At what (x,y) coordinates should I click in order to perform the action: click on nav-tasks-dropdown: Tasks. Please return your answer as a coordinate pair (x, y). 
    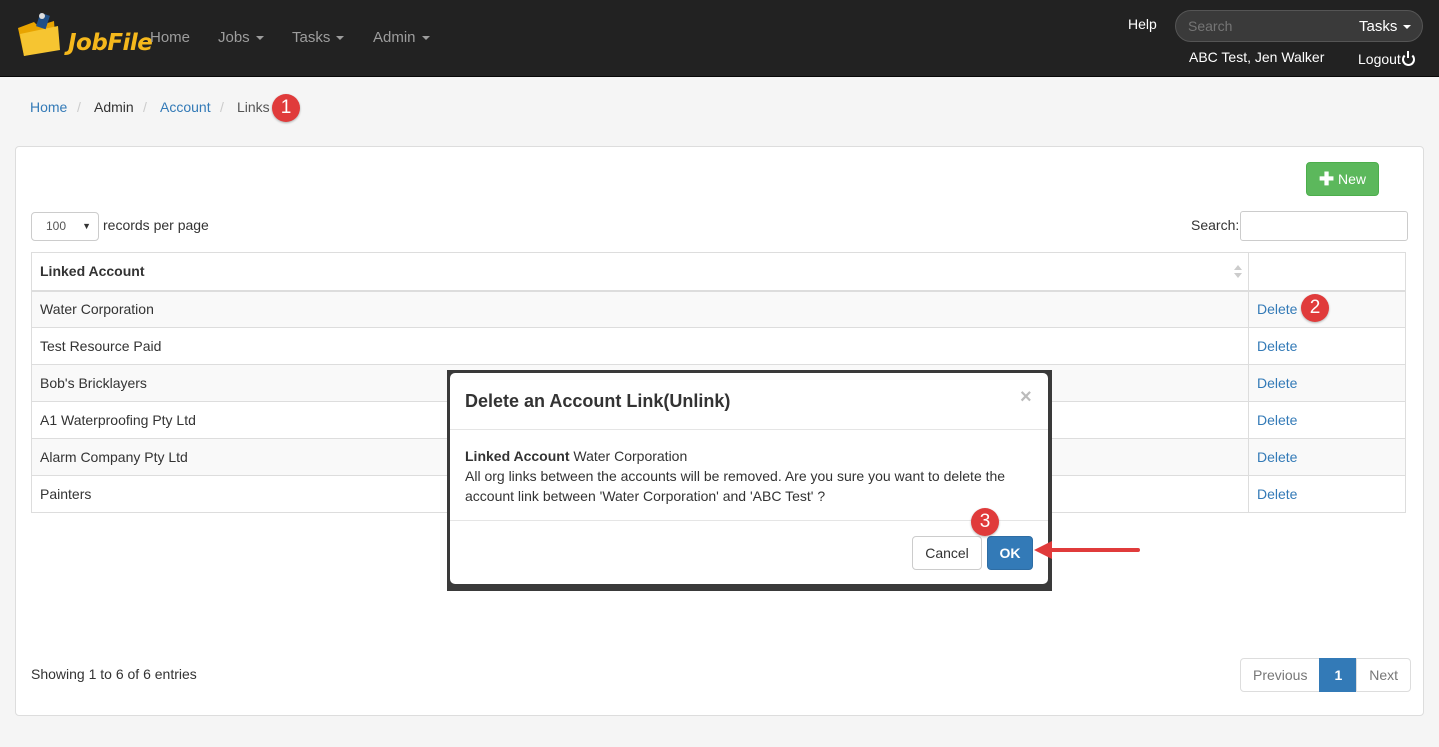
    Looking at the image, I should click on (318, 37).